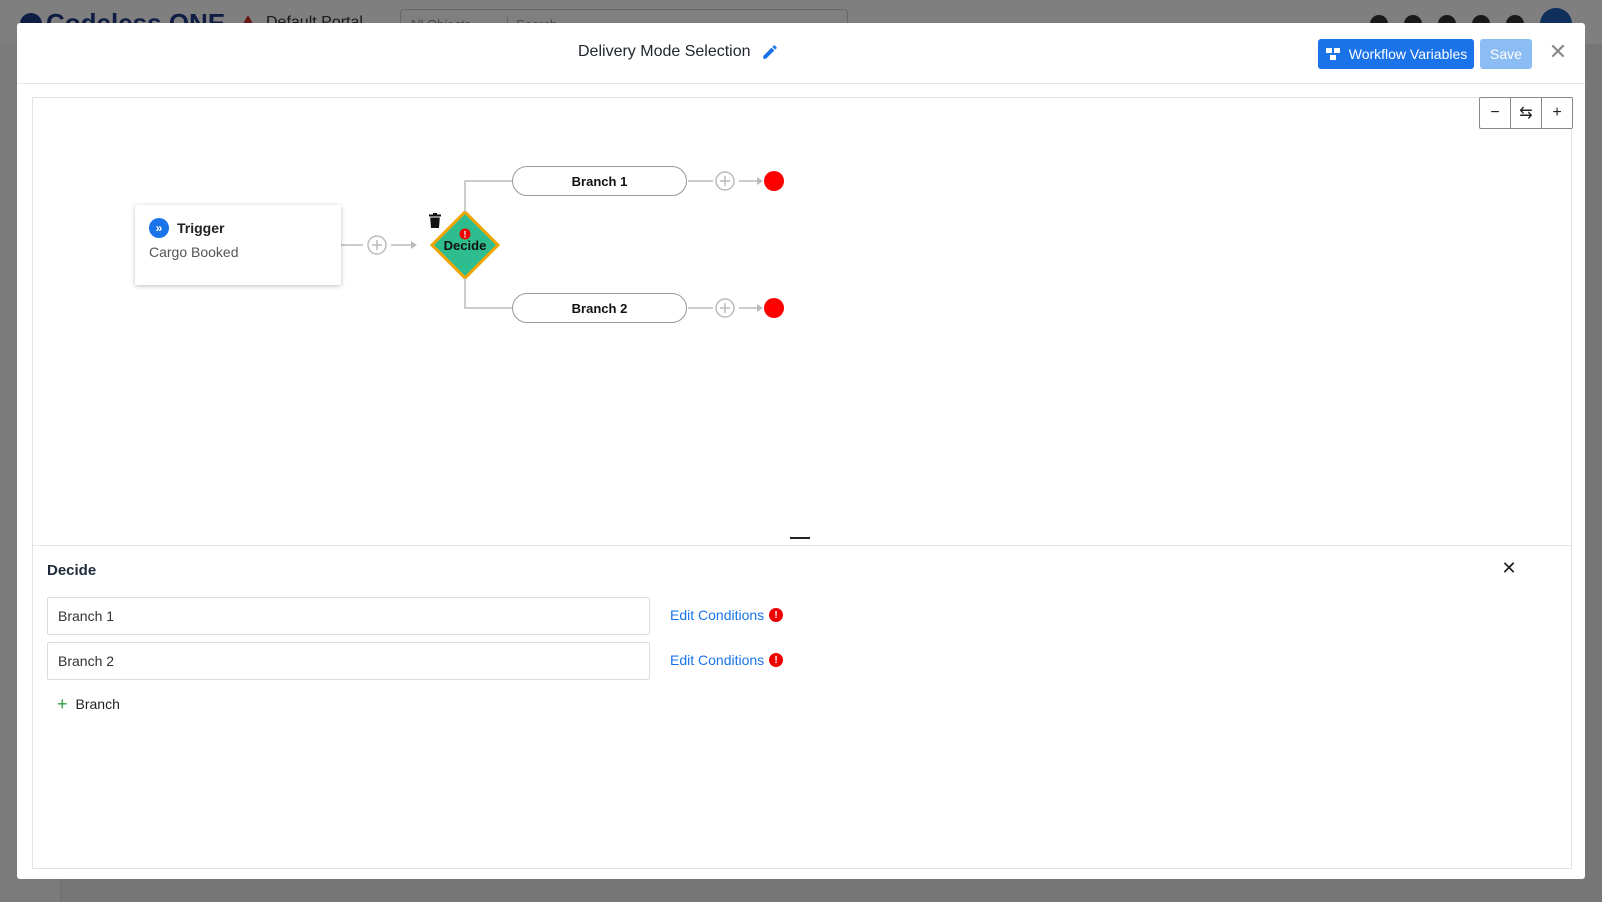 The image size is (1602, 902). I want to click on trigger-card: » Trigger Cargo Booked, so click(238, 245).